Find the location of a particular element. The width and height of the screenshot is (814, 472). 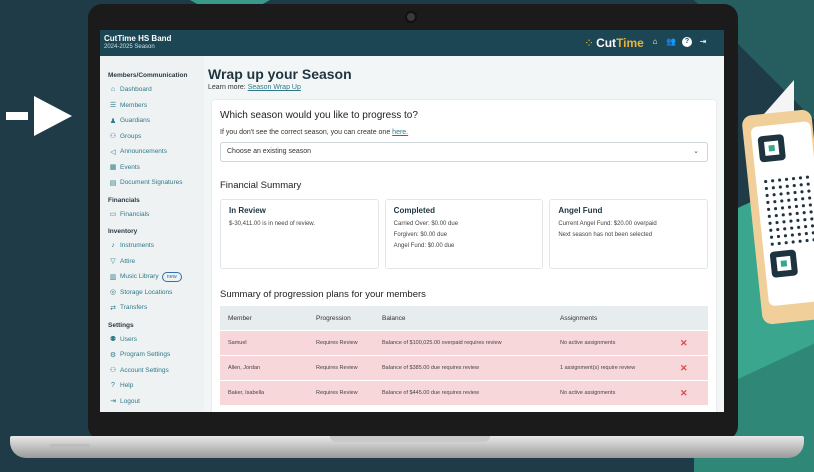

sidebar-section-financials: Financials is located at coordinates (124, 200).